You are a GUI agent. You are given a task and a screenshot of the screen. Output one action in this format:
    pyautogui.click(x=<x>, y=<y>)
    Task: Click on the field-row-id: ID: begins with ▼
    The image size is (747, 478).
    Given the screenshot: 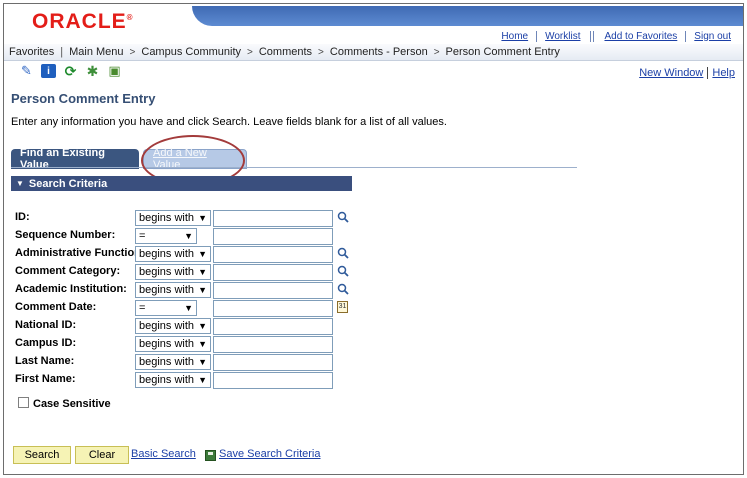 What is the action you would take?
    pyautogui.click(x=187, y=218)
    